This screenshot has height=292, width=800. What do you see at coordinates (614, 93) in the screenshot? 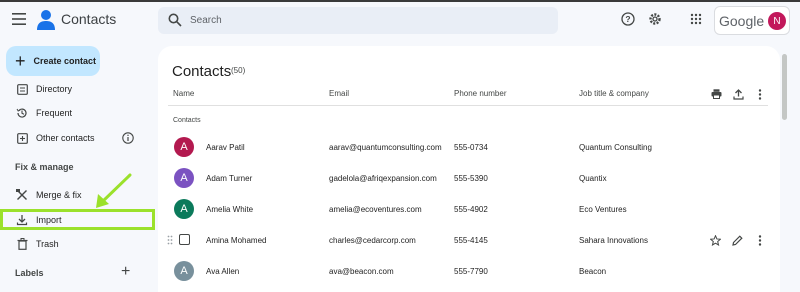
I see `column-header-job: Job title & company` at bounding box center [614, 93].